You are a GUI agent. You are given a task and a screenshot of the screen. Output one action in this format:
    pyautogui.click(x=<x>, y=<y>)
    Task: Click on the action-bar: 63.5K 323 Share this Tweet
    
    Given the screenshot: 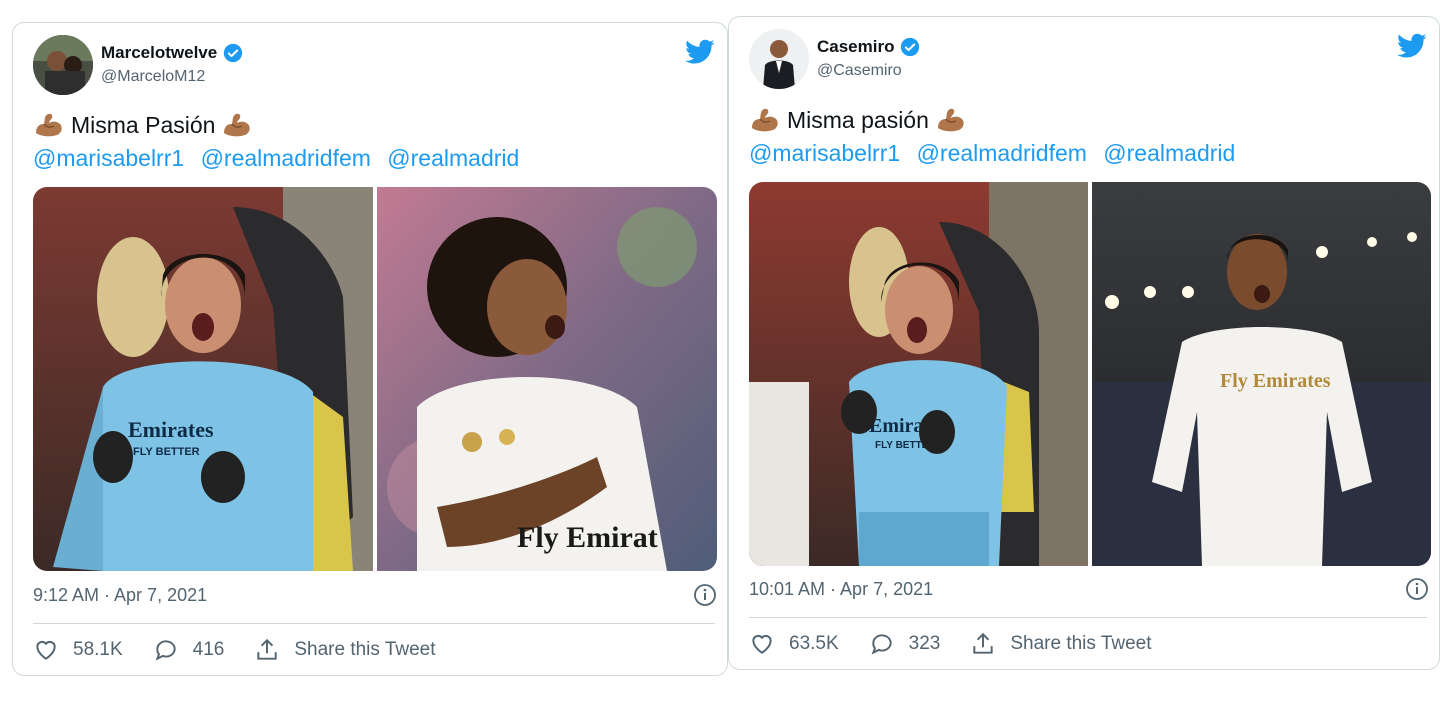 What is the action you would take?
    pyautogui.click(x=965, y=644)
    